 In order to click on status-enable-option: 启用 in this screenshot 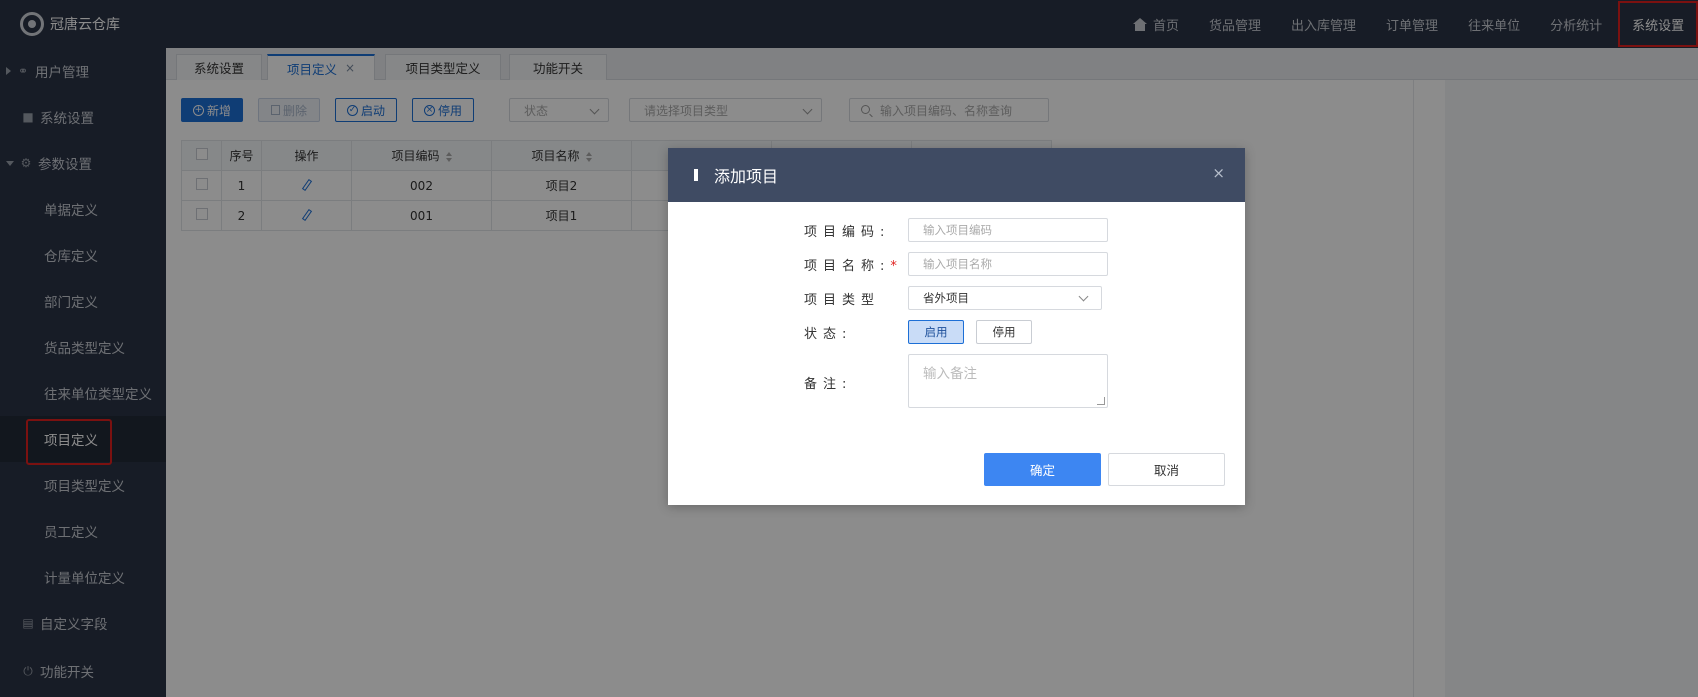, I will do `click(936, 332)`.